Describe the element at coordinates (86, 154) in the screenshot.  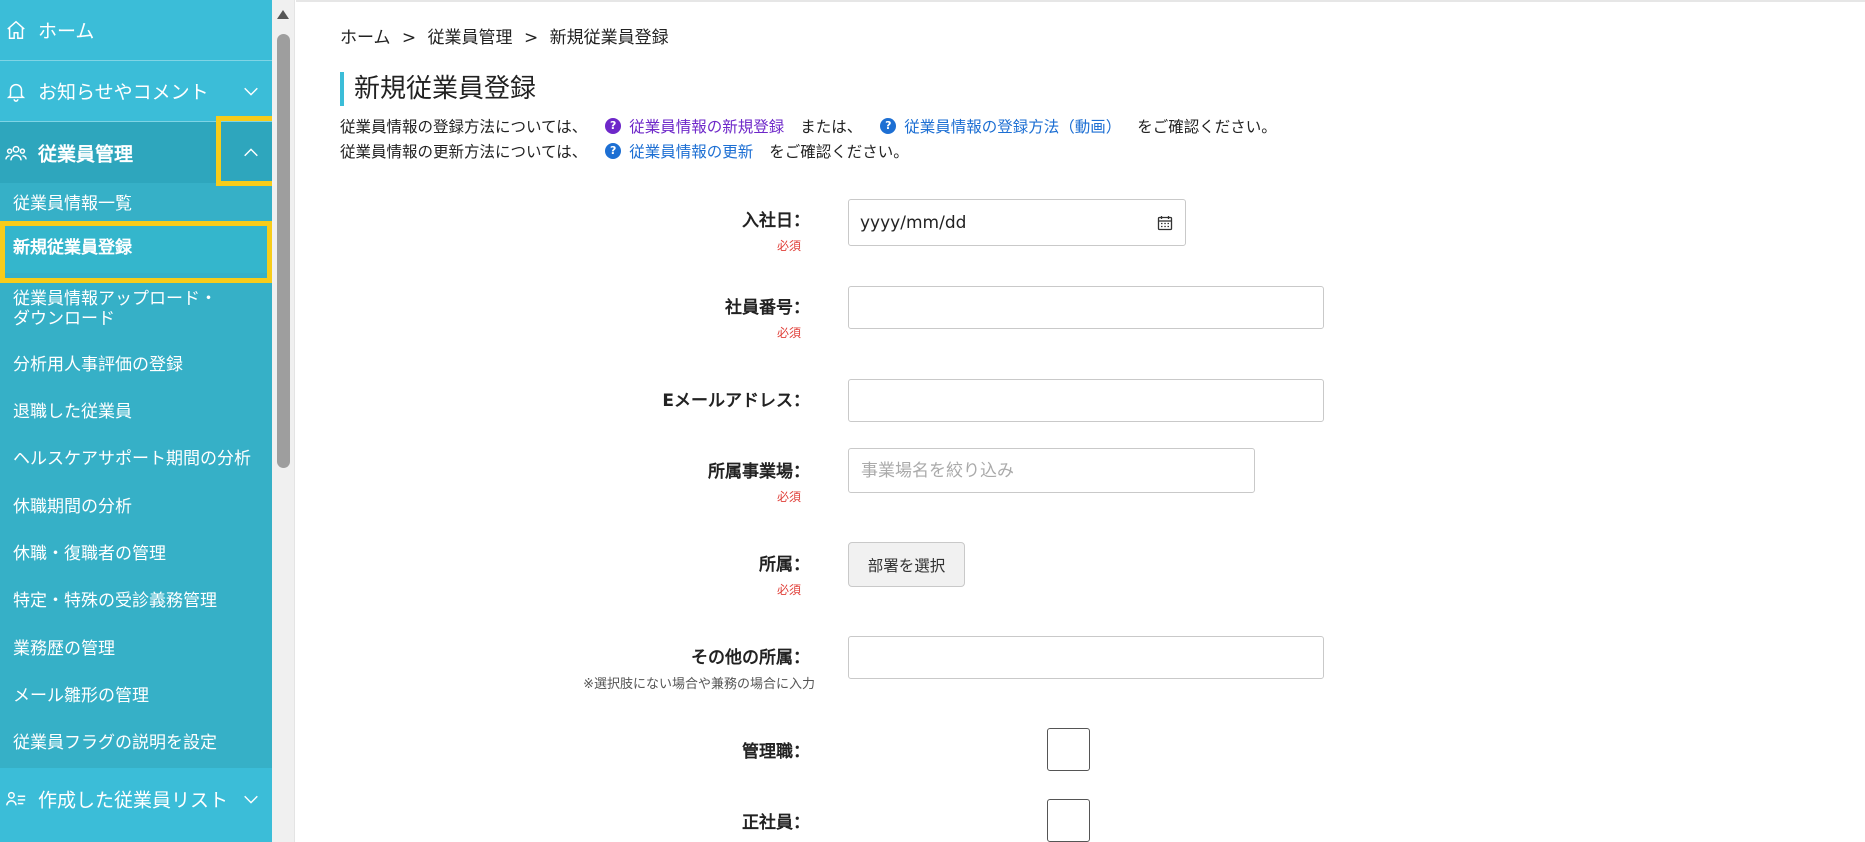
I see `sidebar-label-employee-mgmt: 従業員管理` at that location.